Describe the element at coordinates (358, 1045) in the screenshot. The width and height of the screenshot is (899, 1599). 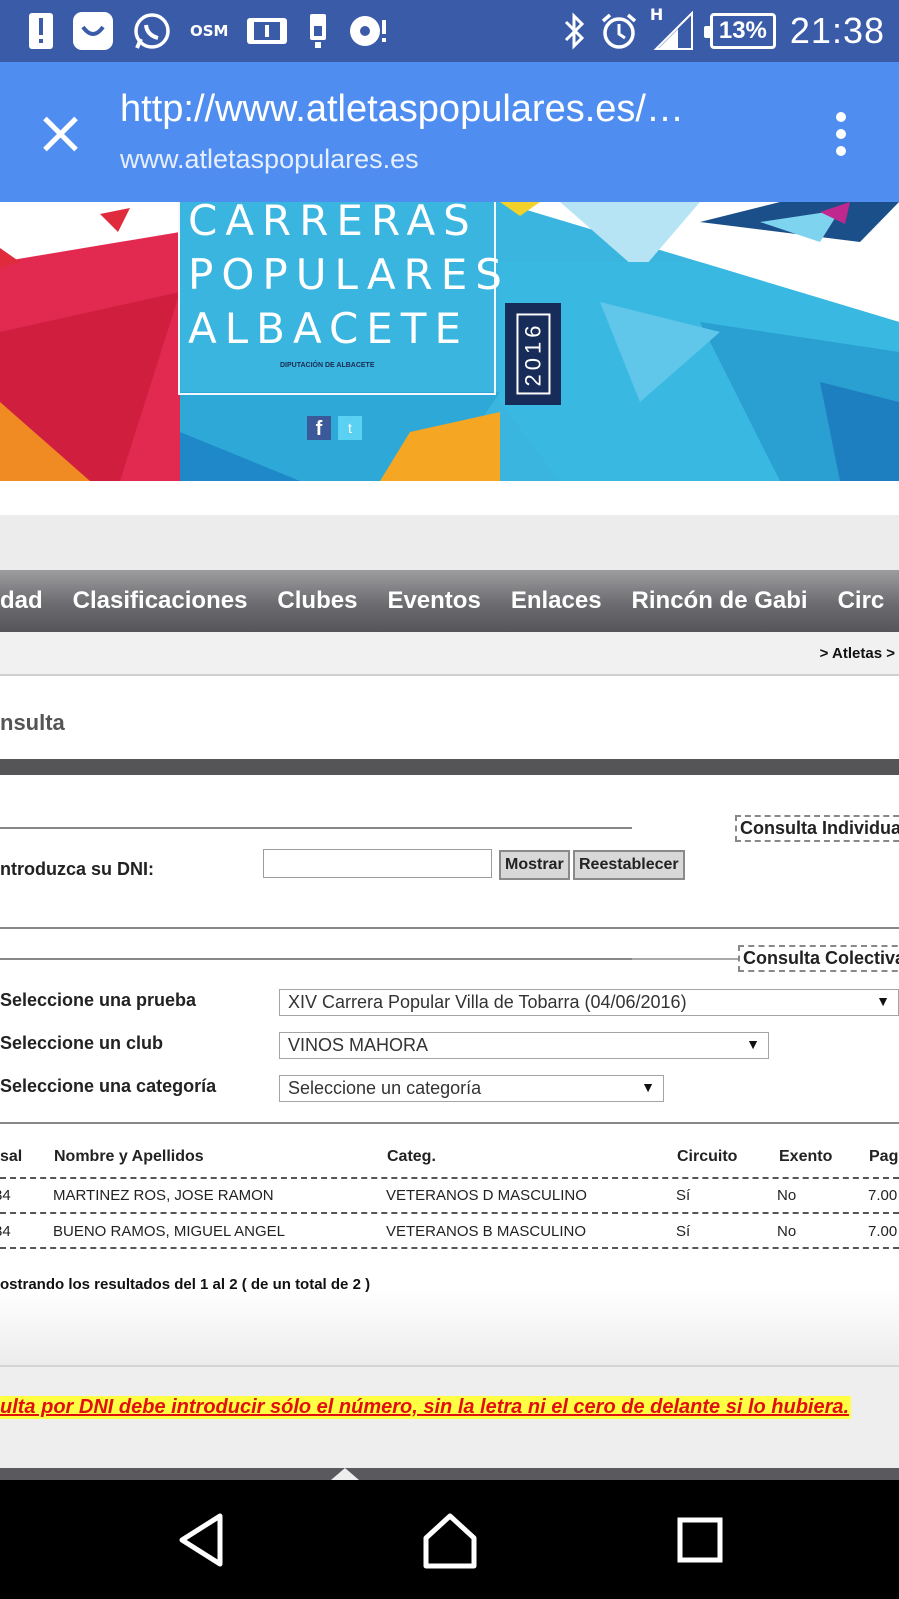
I see `club-selected: VINOS MAHORA` at that location.